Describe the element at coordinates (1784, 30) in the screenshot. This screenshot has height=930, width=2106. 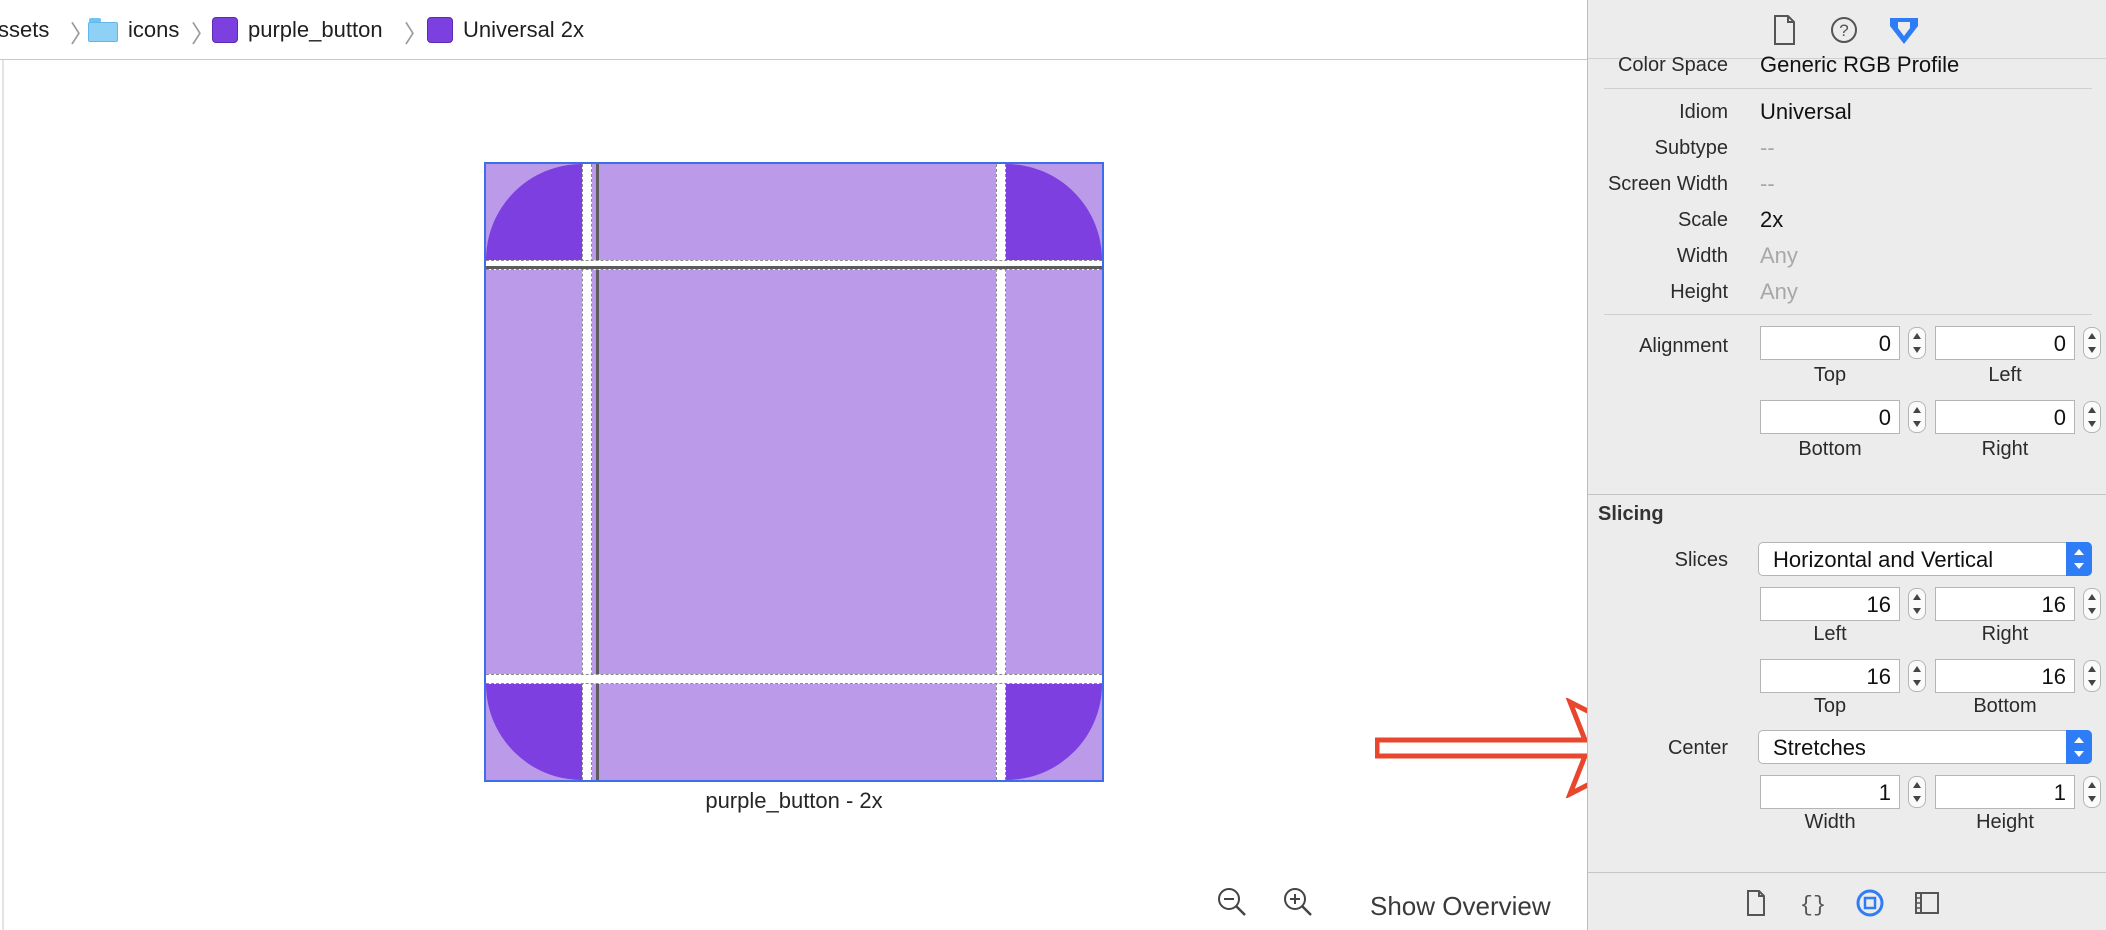
I see `file-inspector-icon` at that location.